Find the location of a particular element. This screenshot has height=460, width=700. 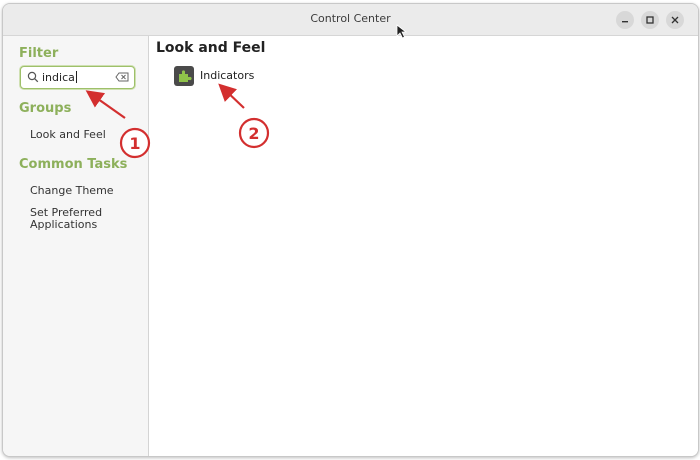

sidebar-item-look-and-feel: Look and Feel is located at coordinates (68, 135).